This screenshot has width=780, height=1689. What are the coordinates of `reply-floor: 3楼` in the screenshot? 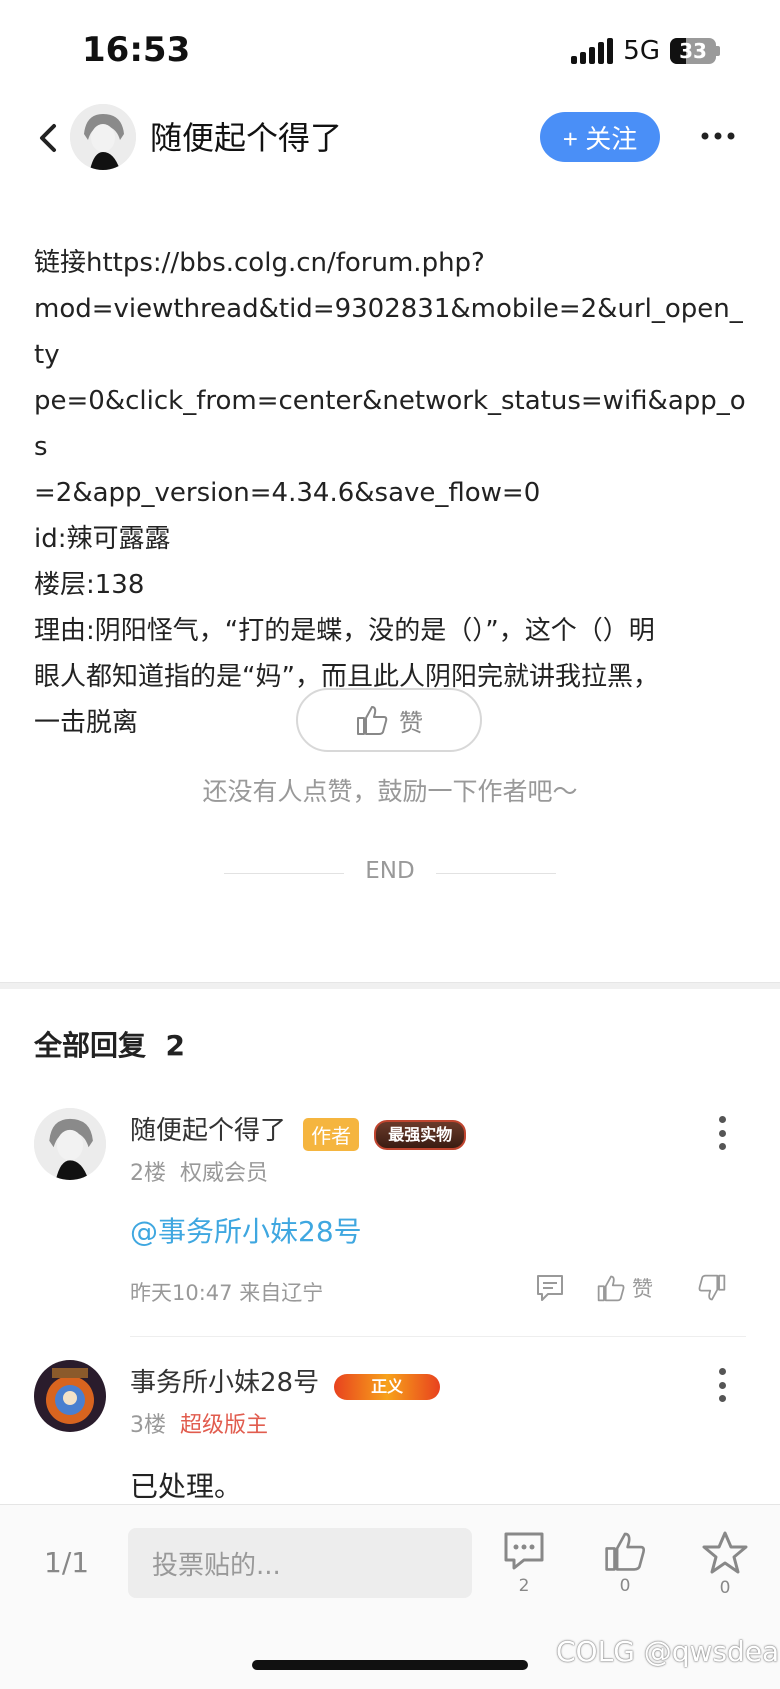 It's located at (148, 1425).